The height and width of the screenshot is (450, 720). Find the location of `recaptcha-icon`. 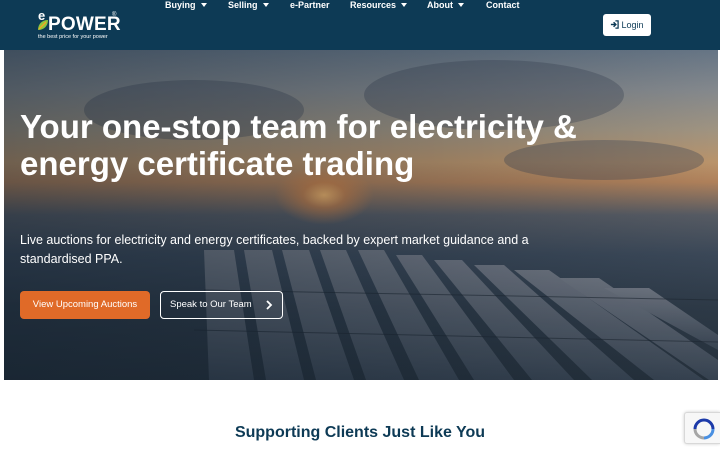

recaptcha-icon is located at coordinates (704, 429).